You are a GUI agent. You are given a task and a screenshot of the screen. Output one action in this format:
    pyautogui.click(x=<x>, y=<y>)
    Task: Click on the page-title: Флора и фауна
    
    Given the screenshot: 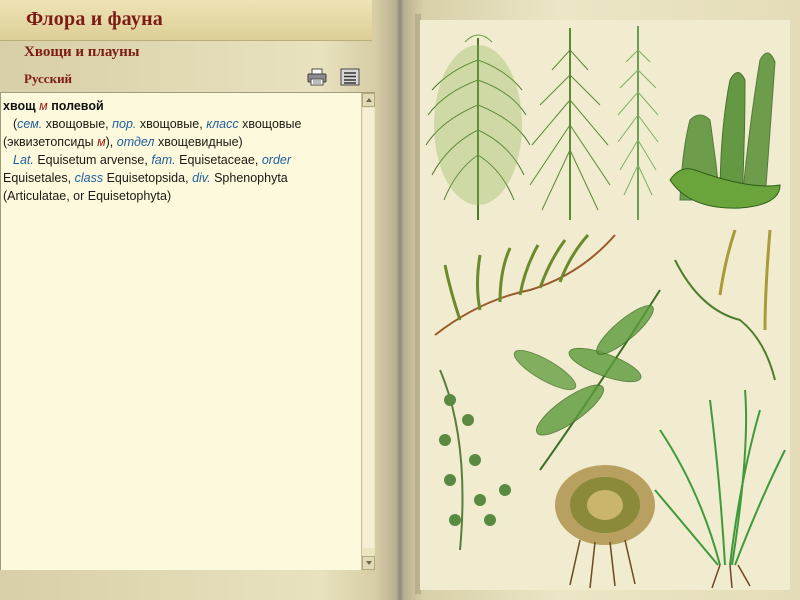 What is the action you would take?
    pyautogui.click(x=94, y=19)
    